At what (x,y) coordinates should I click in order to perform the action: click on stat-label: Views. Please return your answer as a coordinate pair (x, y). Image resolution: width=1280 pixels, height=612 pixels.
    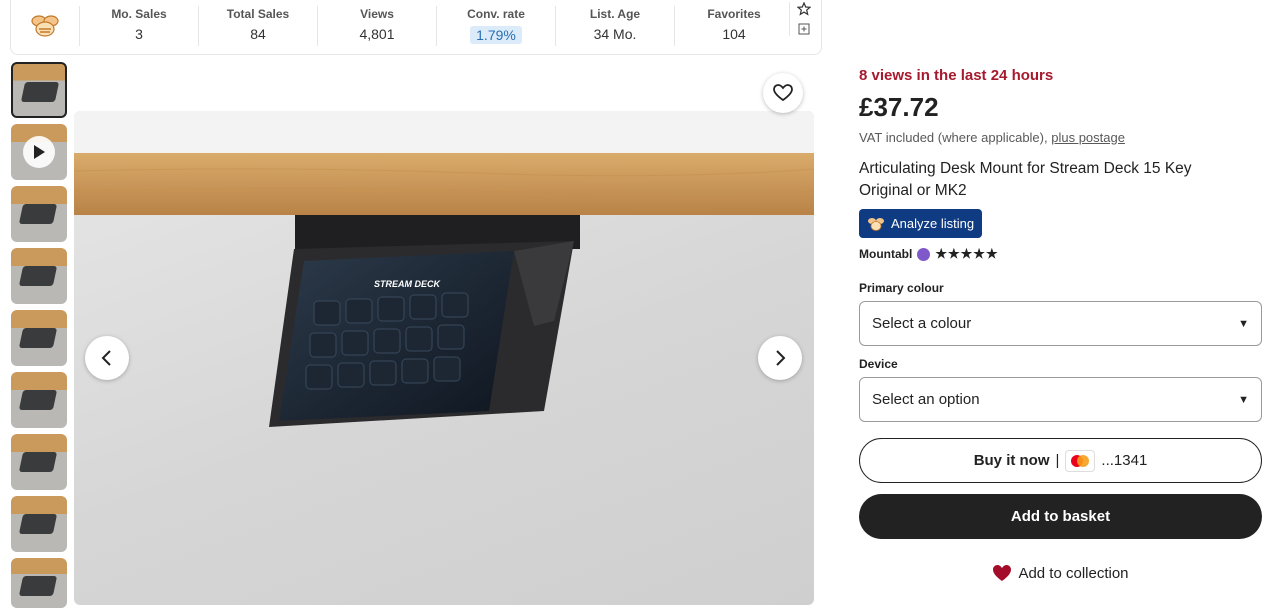
    Looking at the image, I should click on (377, 14).